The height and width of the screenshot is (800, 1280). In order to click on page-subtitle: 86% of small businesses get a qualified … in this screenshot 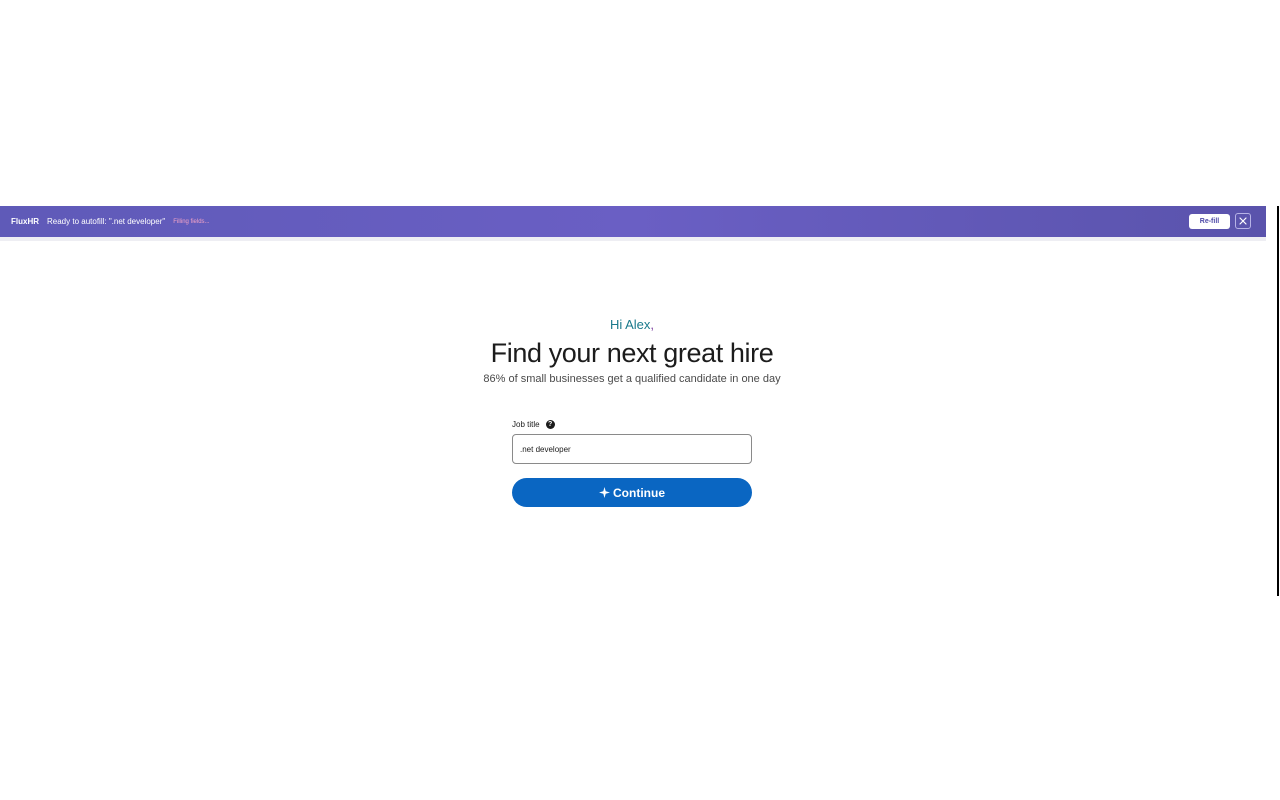, I will do `click(632, 379)`.